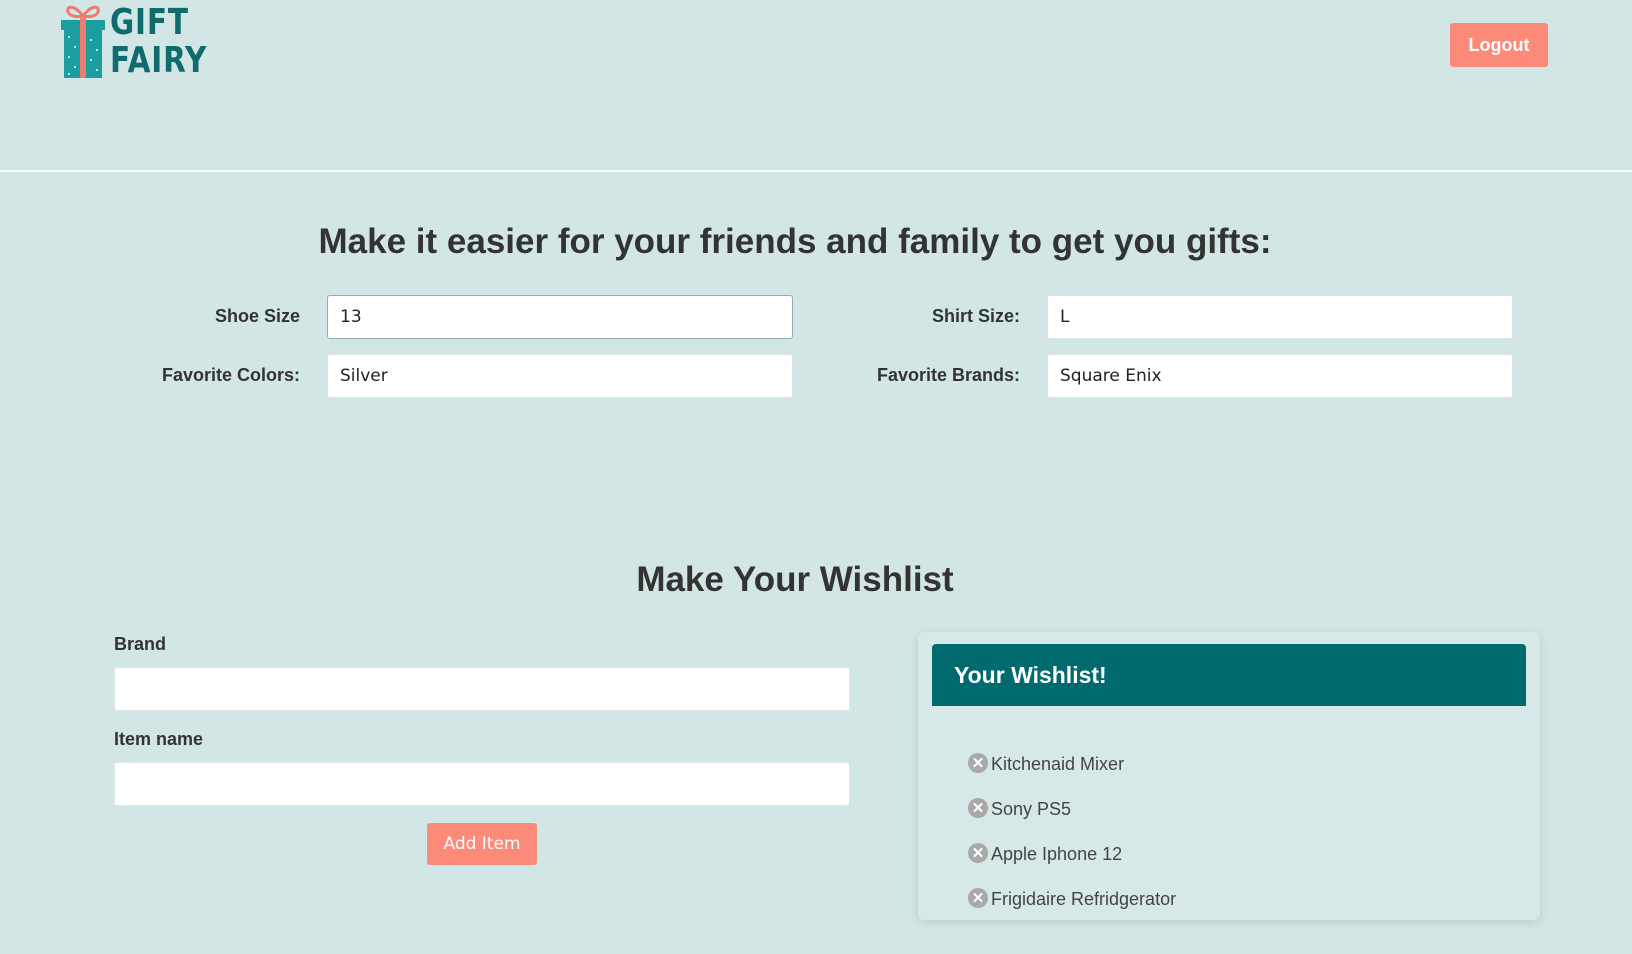 Image resolution: width=1632 pixels, height=954 pixels. I want to click on gift-box-icon, so click(83, 41).